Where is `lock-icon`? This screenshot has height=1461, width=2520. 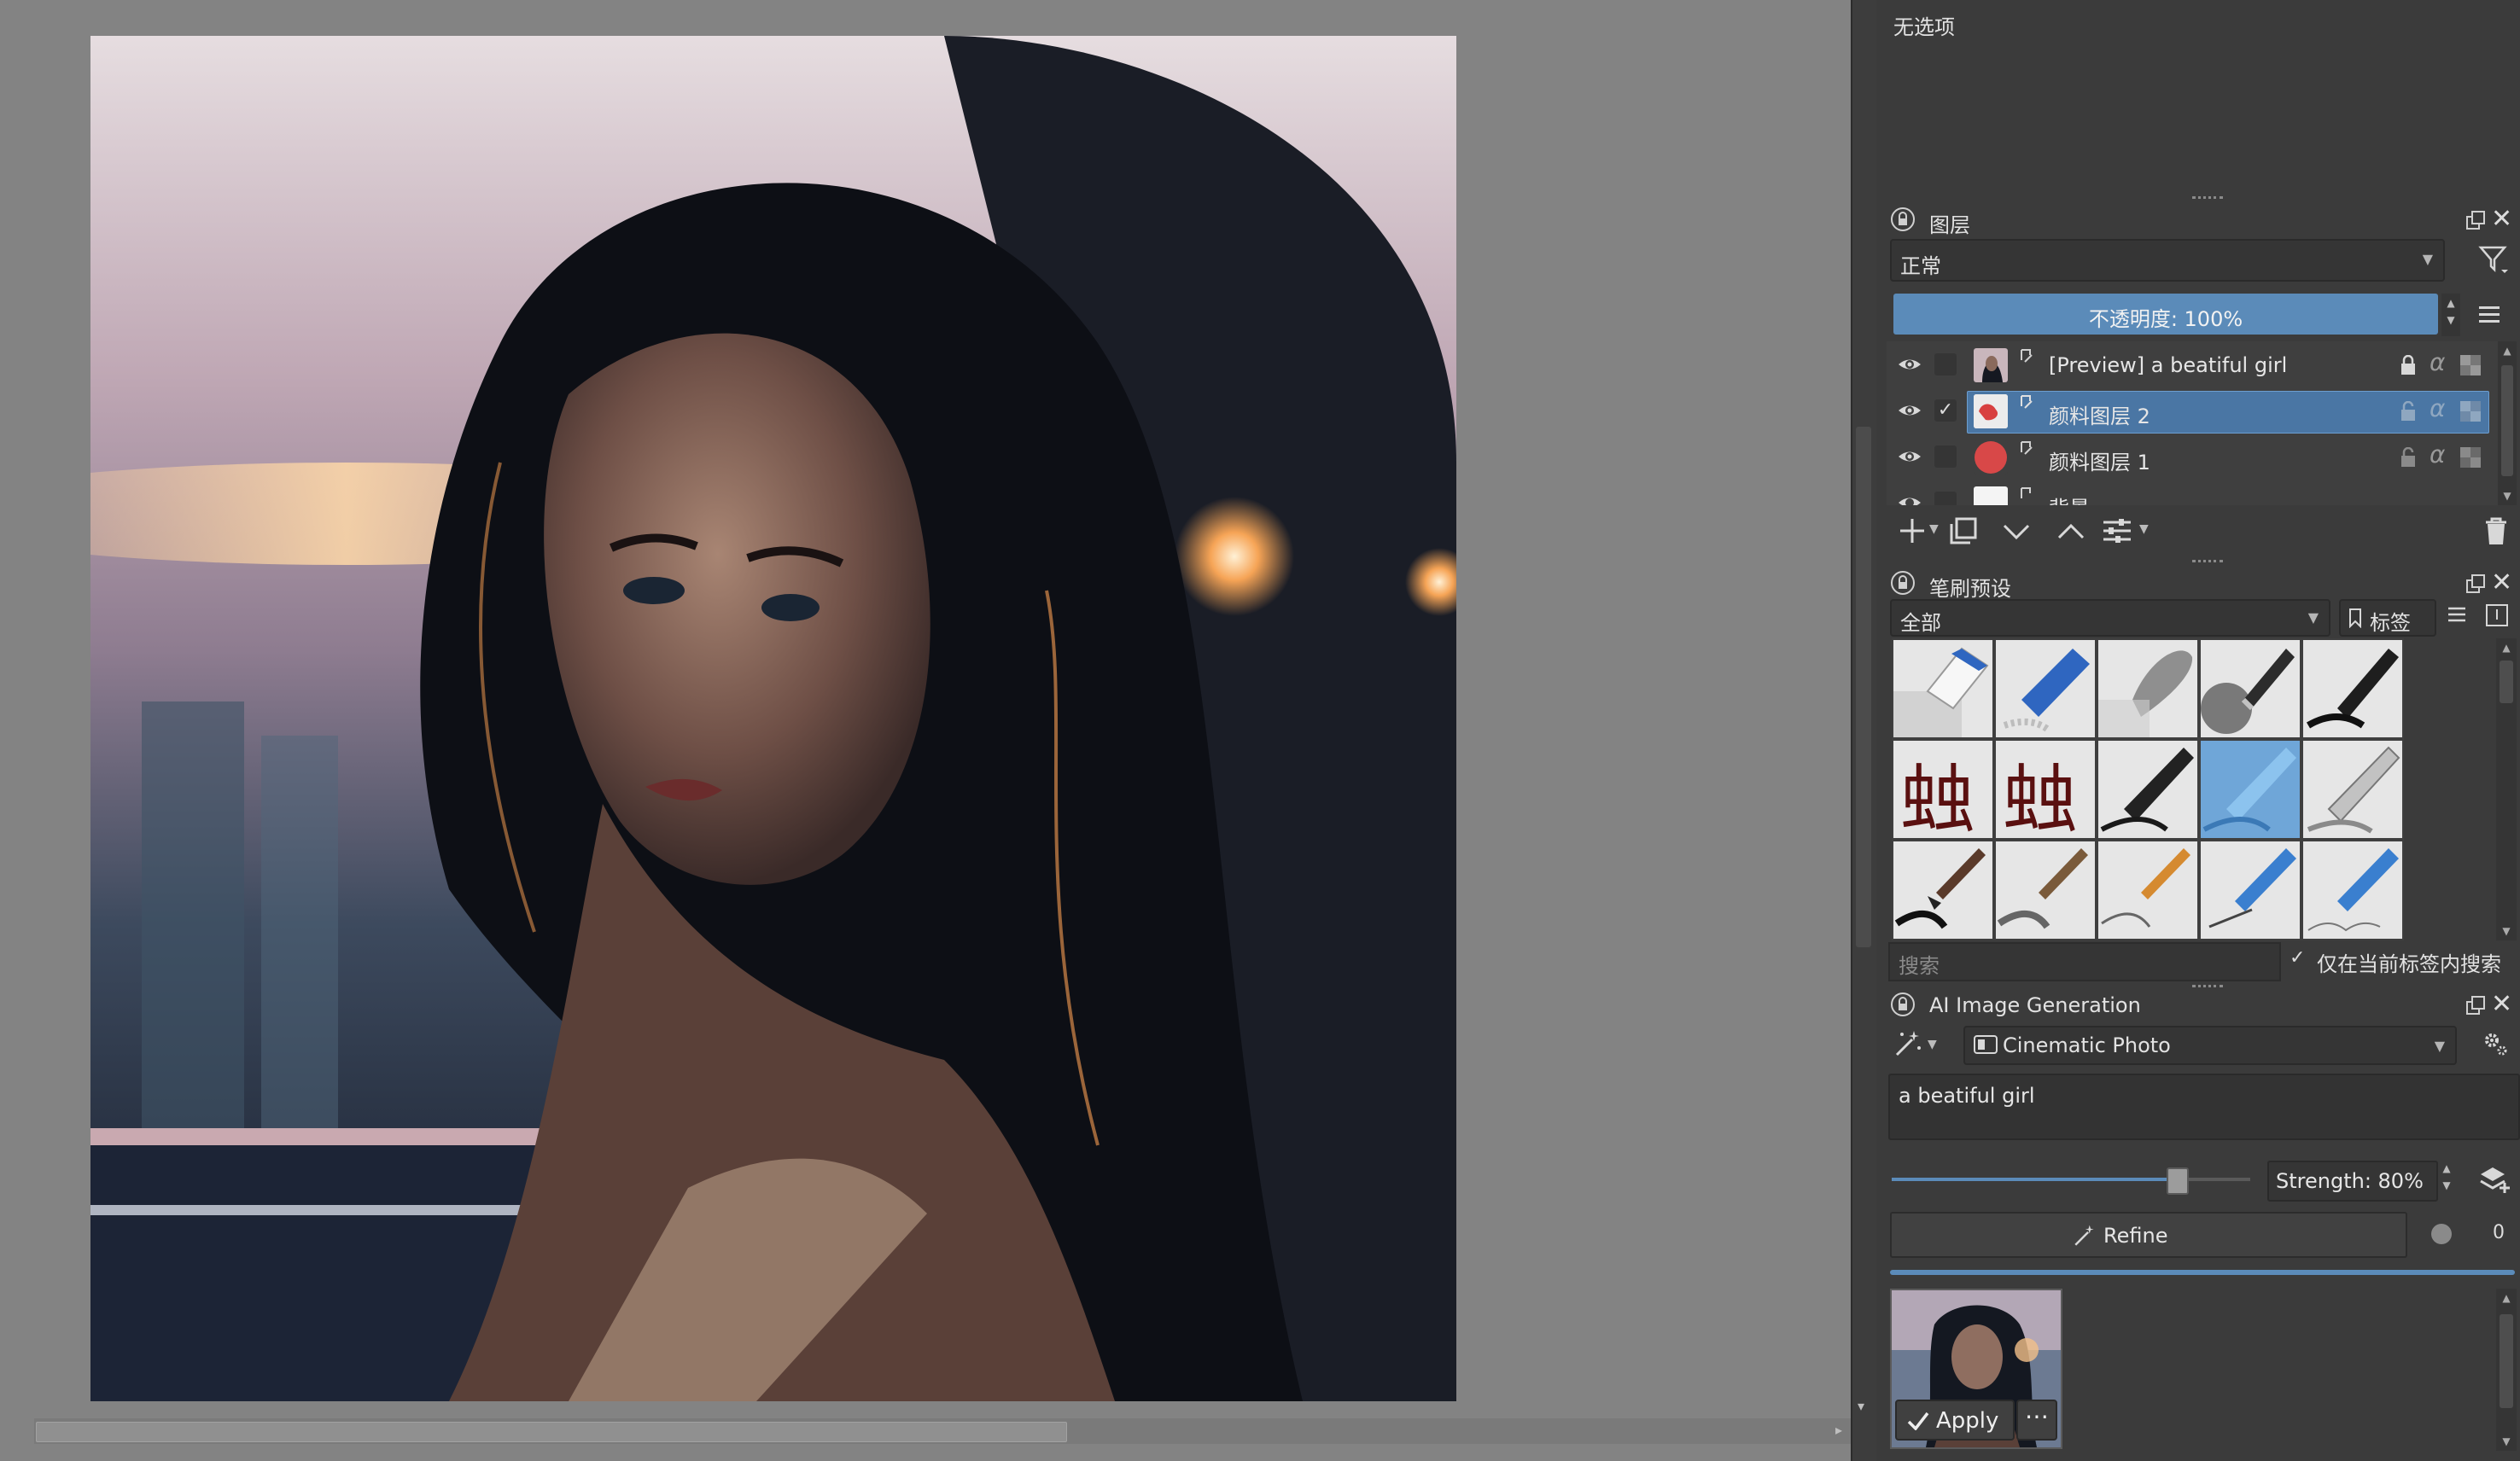 lock-icon is located at coordinates (2408, 365).